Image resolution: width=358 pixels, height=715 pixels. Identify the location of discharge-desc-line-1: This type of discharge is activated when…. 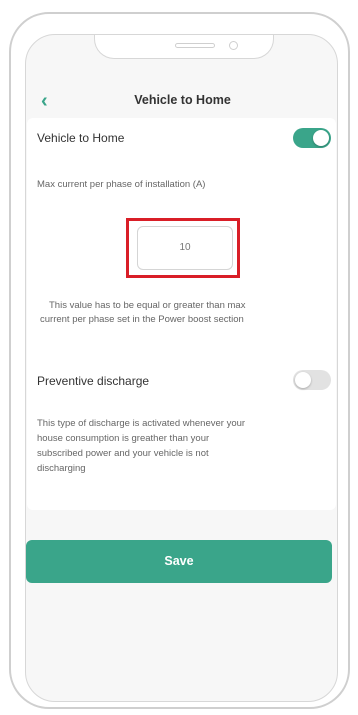
(141, 423).